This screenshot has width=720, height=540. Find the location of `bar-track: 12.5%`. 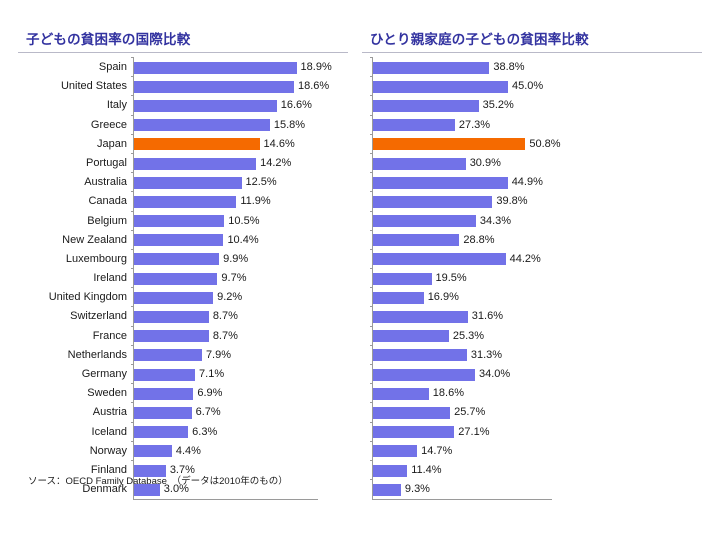

bar-track: 12.5% is located at coordinates (239, 182).